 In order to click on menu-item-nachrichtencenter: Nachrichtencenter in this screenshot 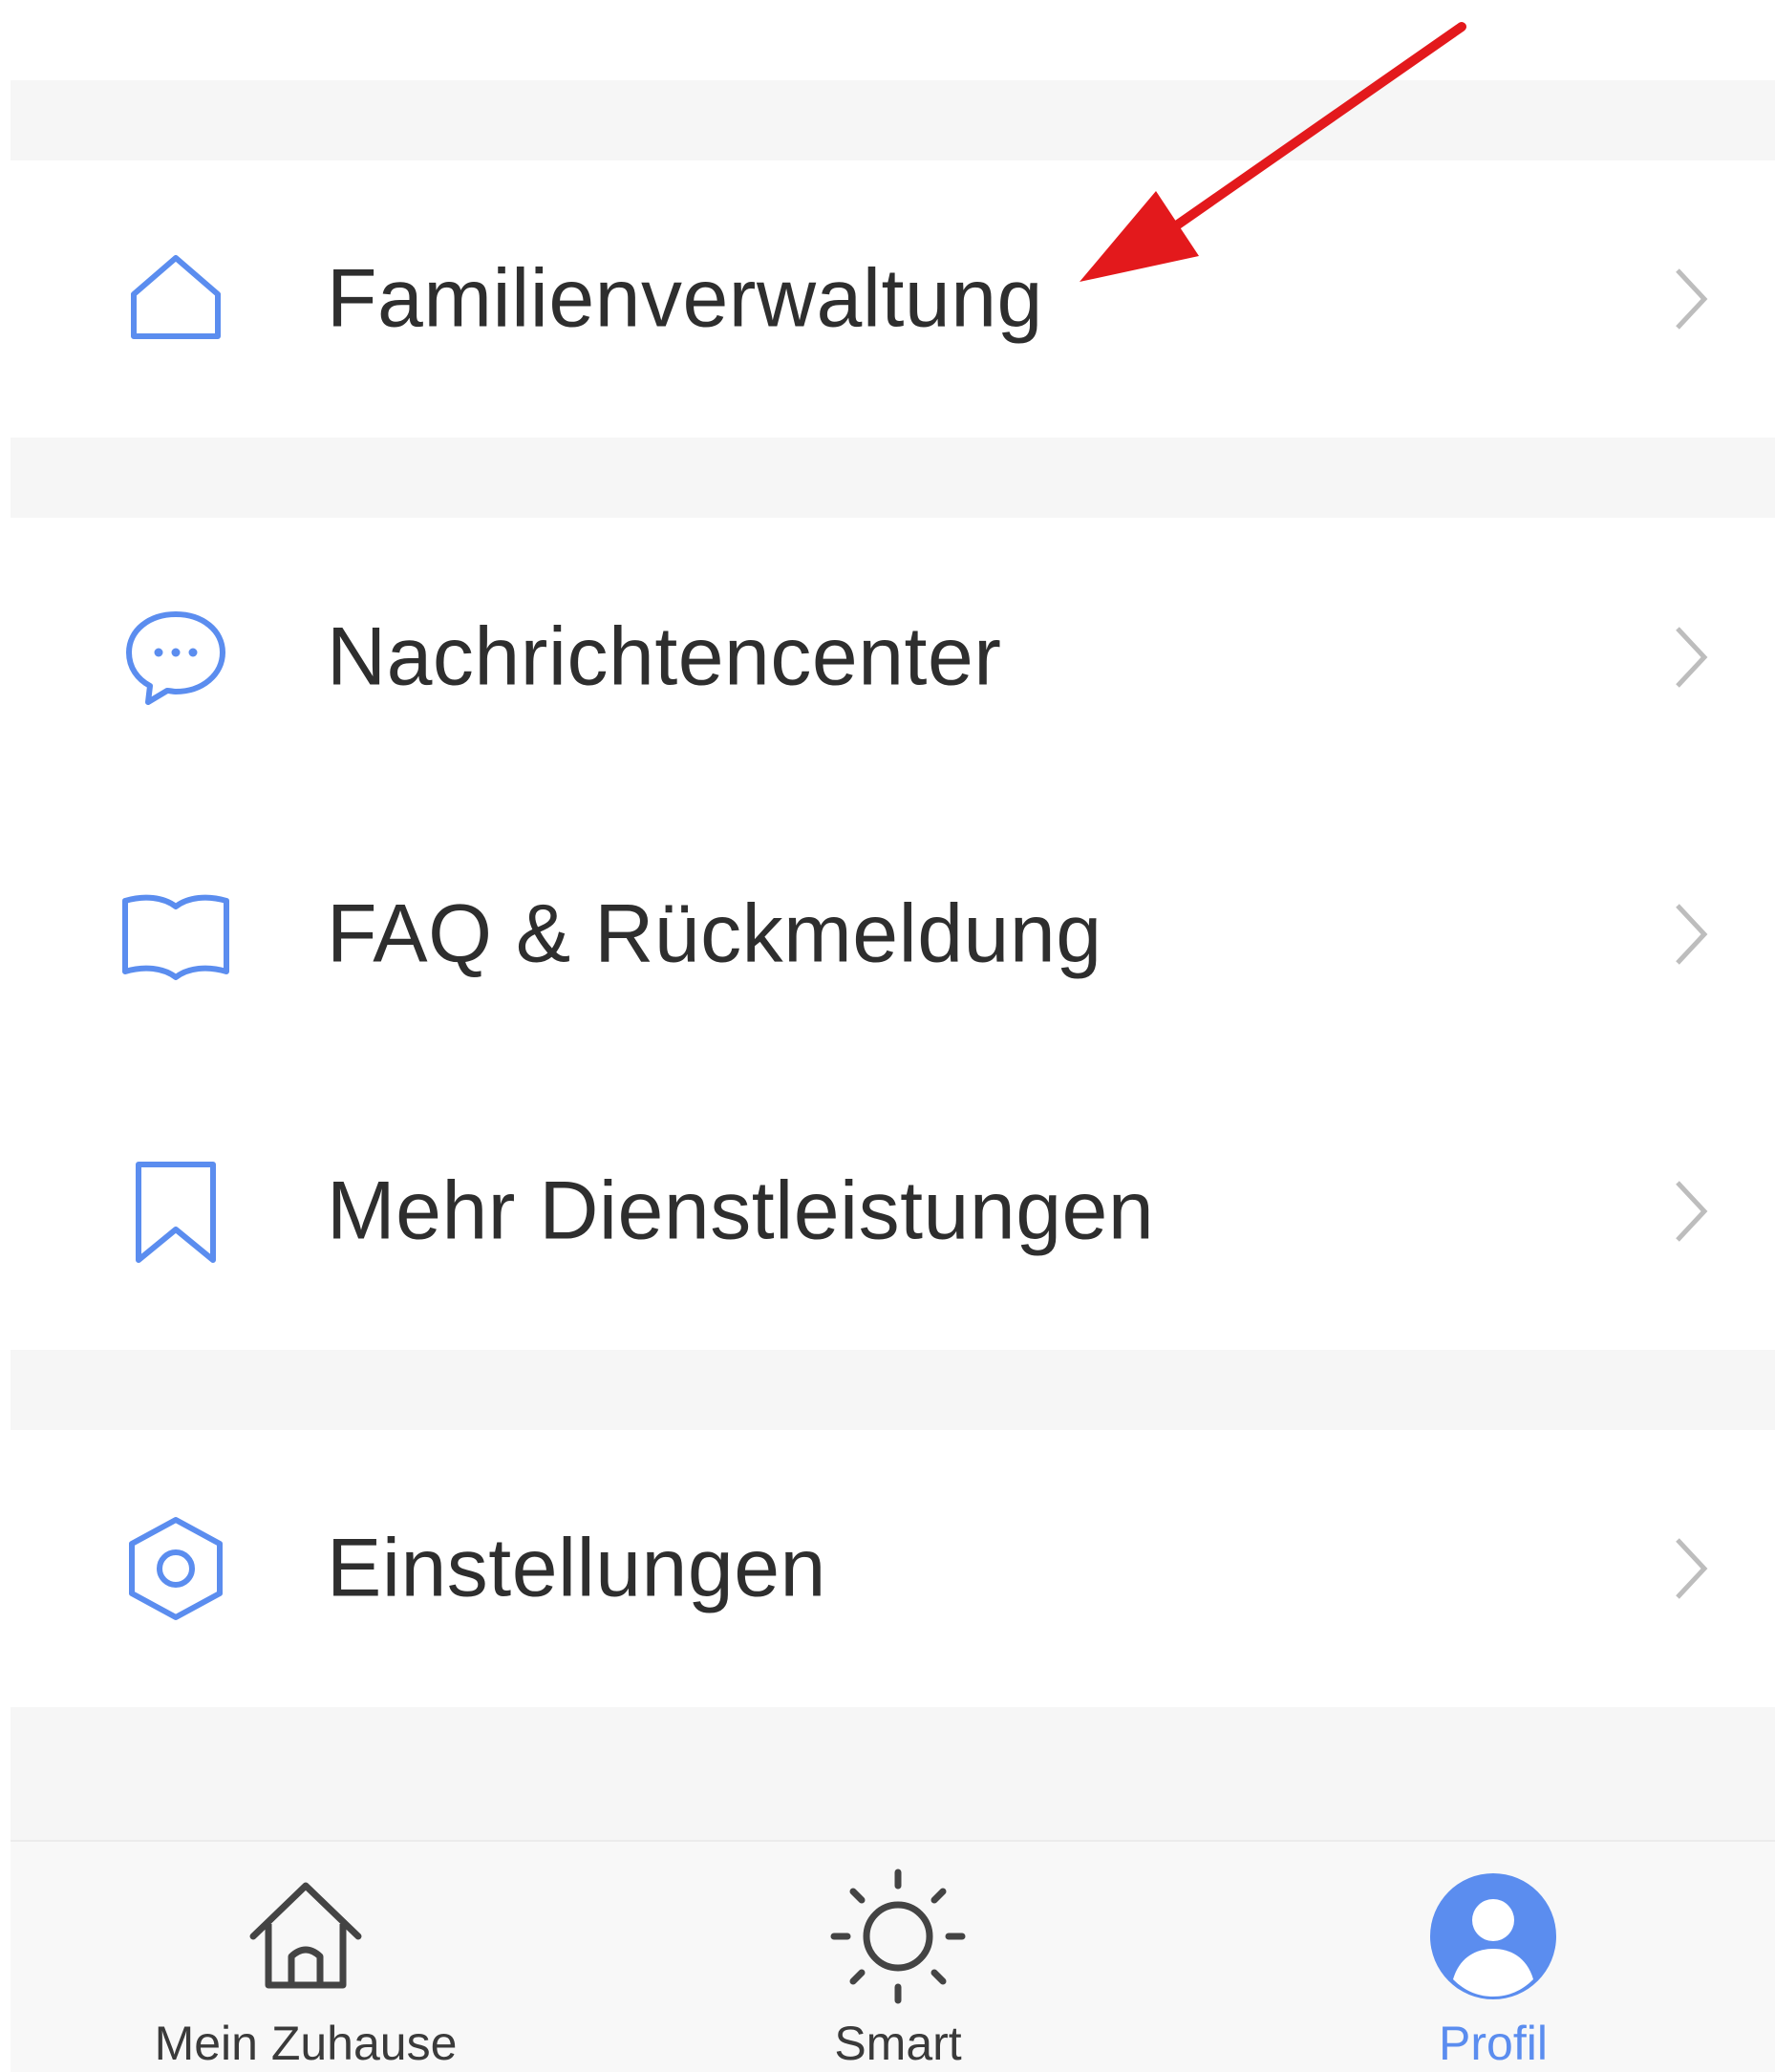, I will do `click(893, 657)`.